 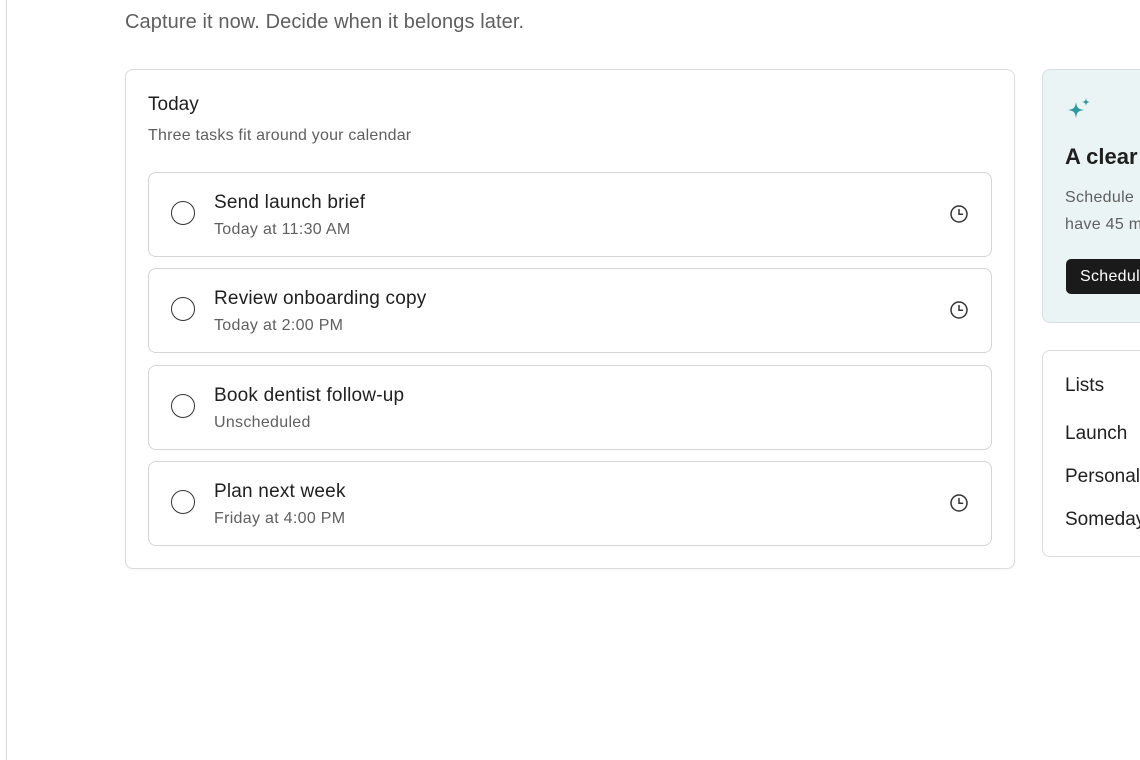 I want to click on lists-card: Lists Launch Personal Someday, so click(x=1091, y=453).